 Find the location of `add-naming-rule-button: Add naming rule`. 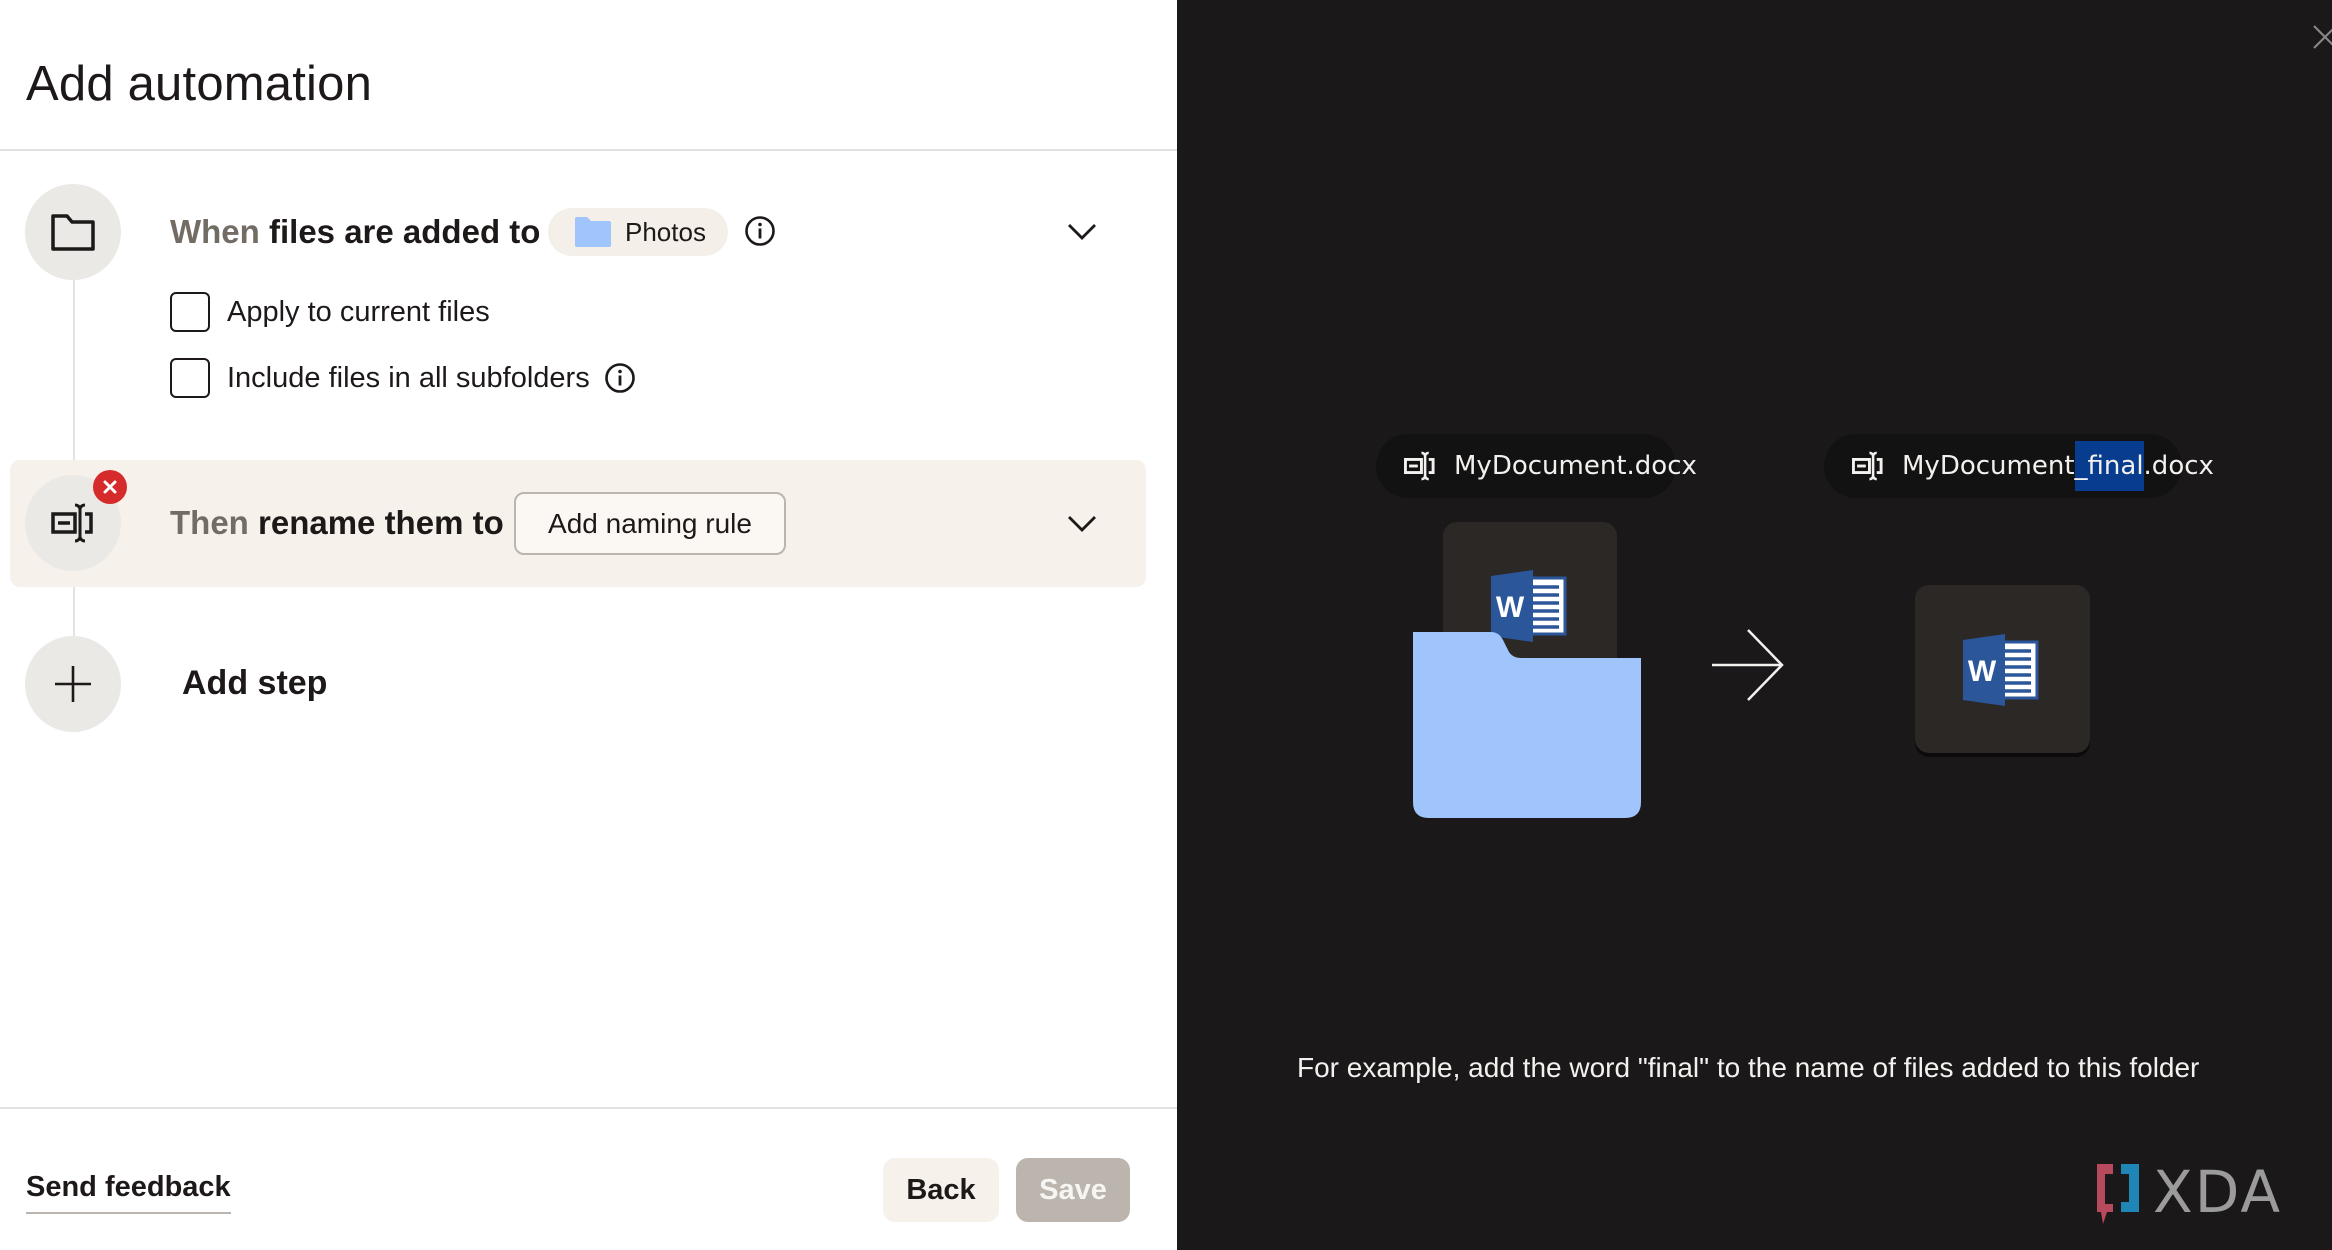

add-naming-rule-button: Add naming rule is located at coordinates (650, 523).